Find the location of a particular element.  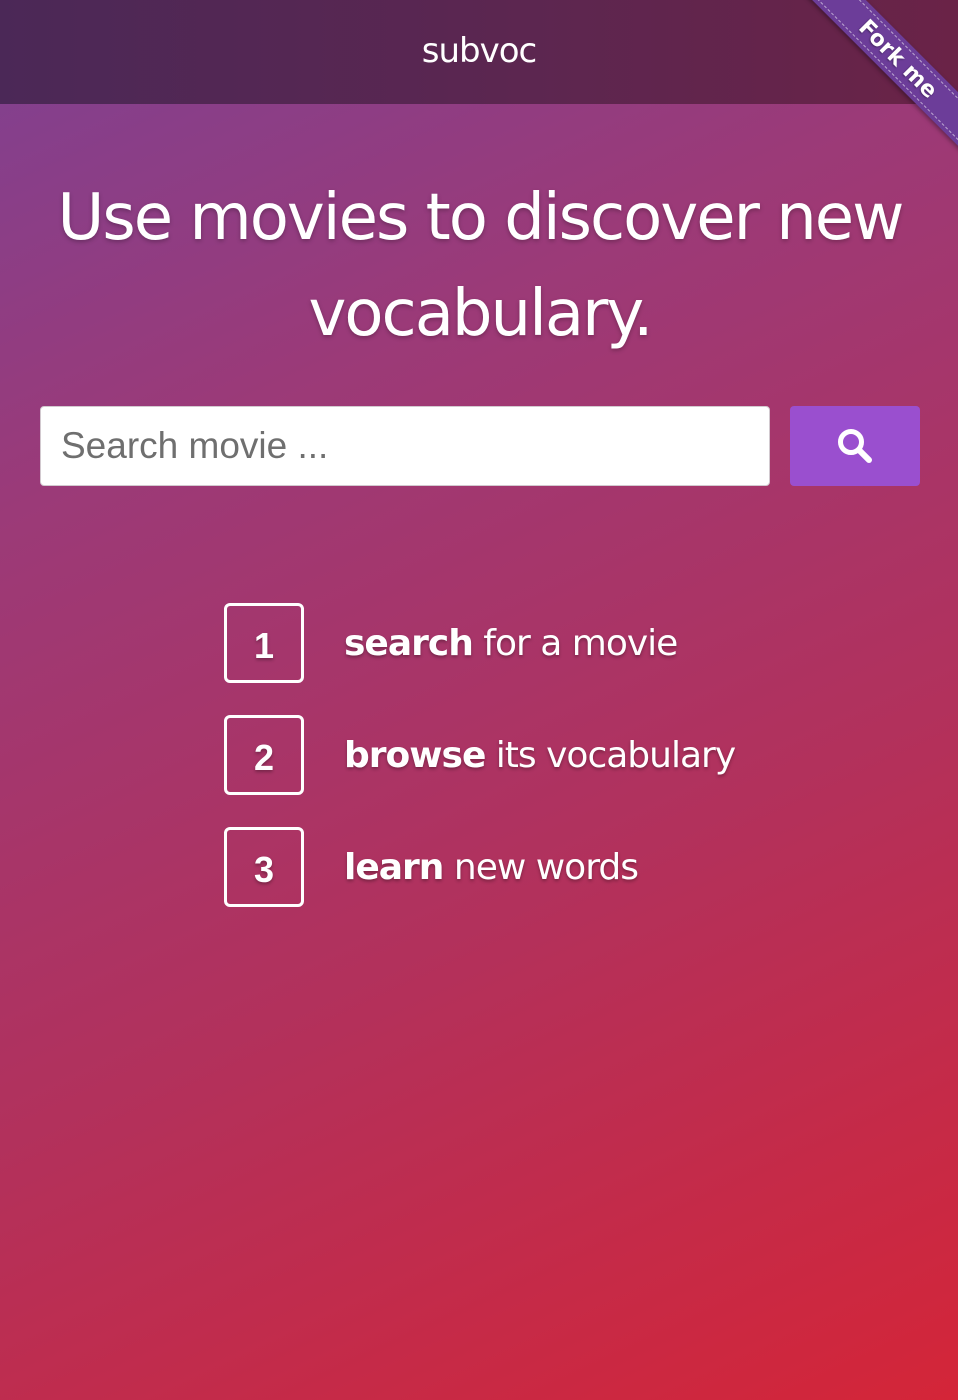

fork-me-ribbon: Fork me is located at coordinates (878, 80).